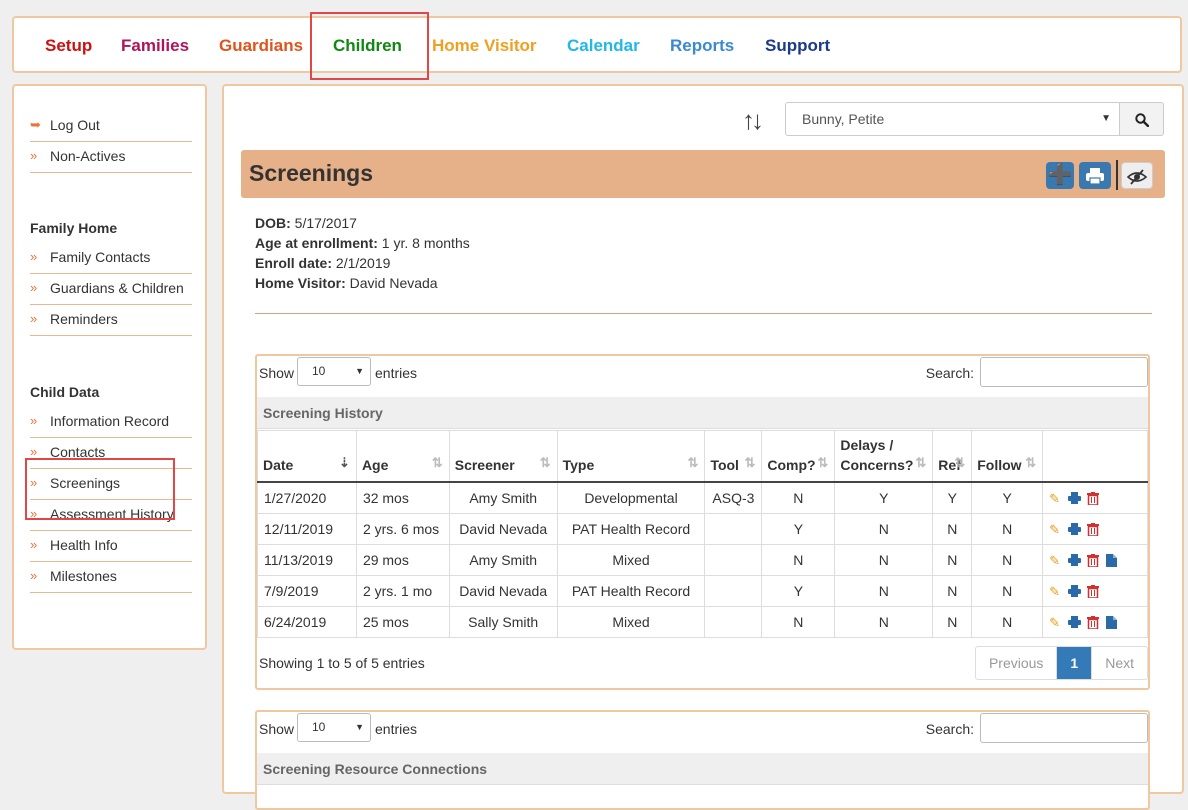 This screenshot has width=1188, height=810. What do you see at coordinates (1060, 175) in the screenshot?
I see `add-button: ➕` at bounding box center [1060, 175].